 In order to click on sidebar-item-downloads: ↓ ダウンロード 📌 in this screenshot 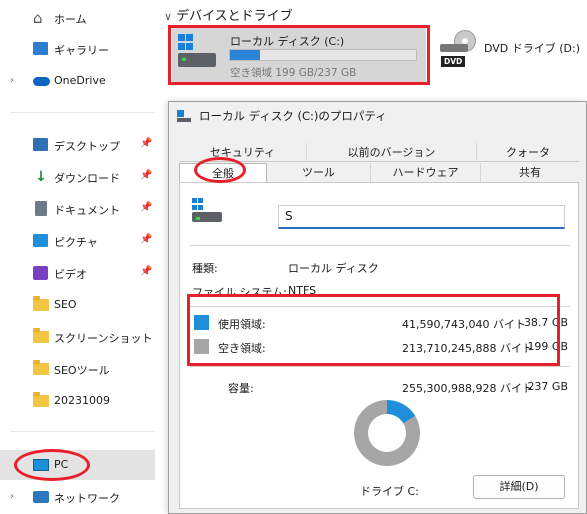, I will do `click(77, 177)`.